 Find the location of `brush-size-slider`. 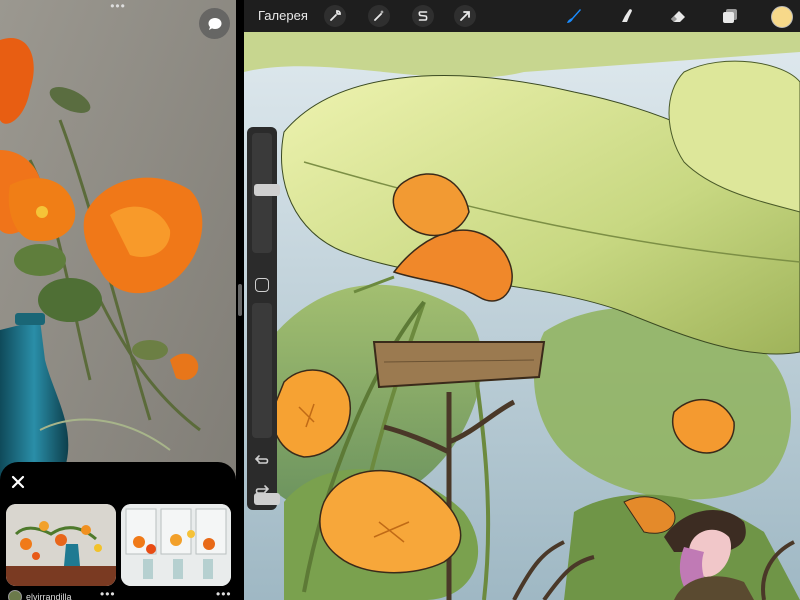

brush-size-slider is located at coordinates (266, 193).